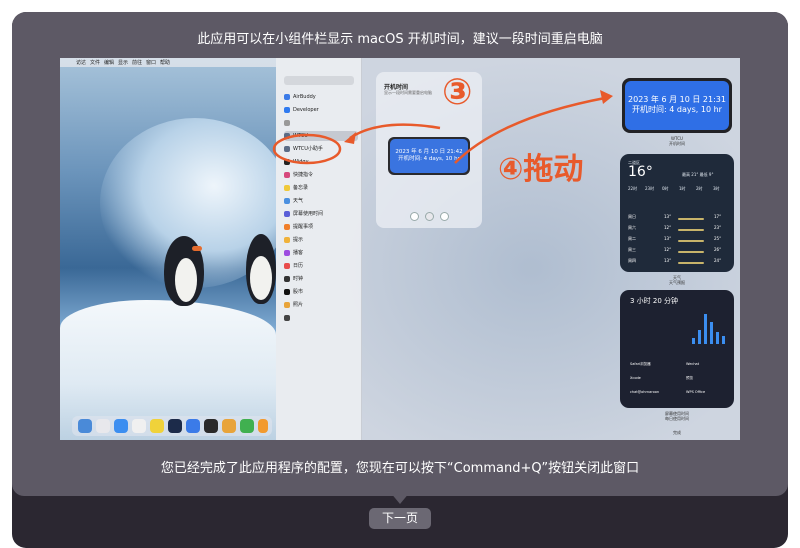  Describe the element at coordinates (307, 149) in the screenshot. I see `highlight-circle` at that location.